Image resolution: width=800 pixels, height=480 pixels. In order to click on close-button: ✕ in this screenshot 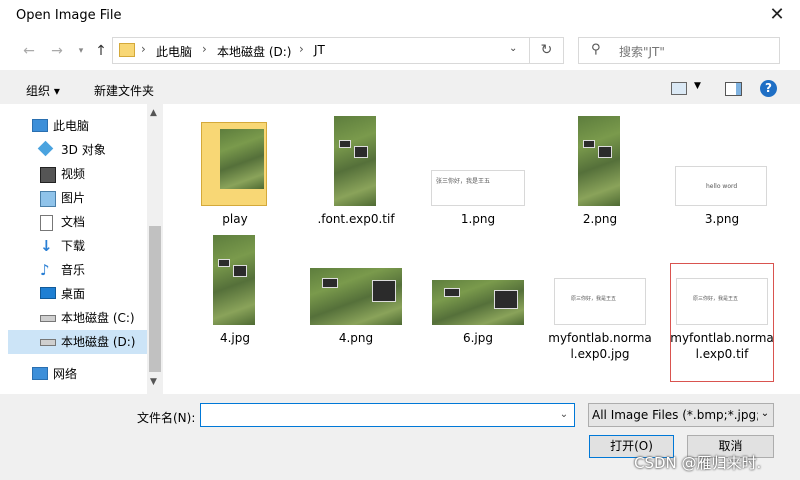, I will do `click(777, 15)`.